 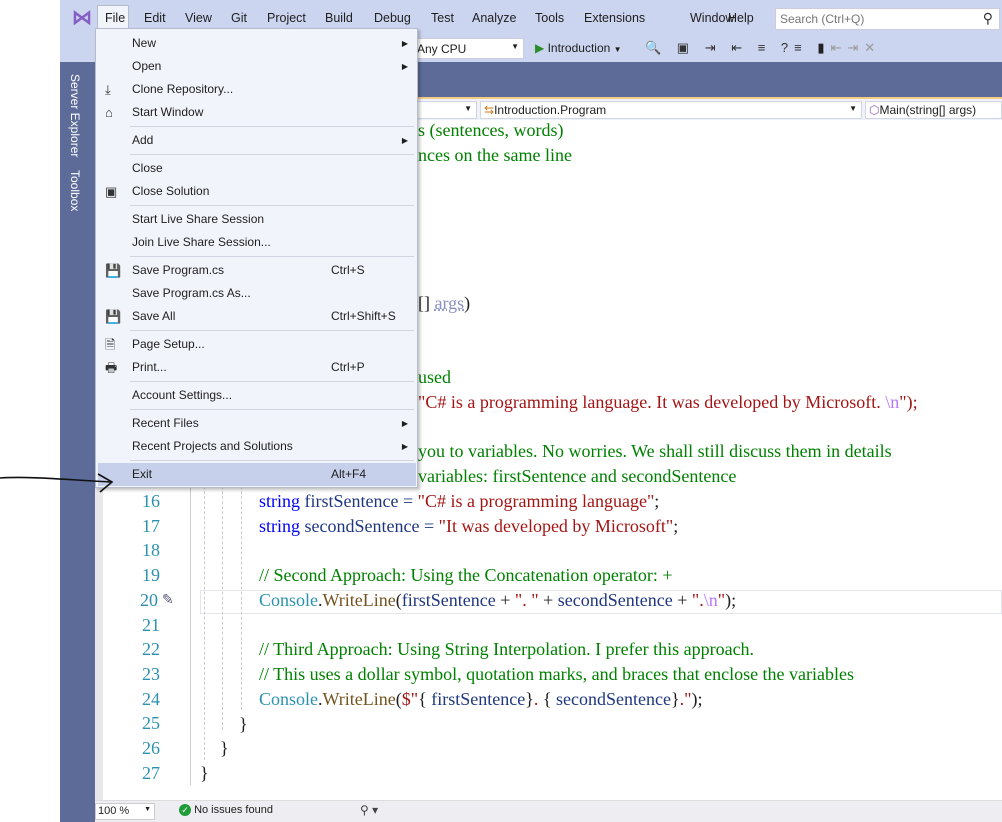 What do you see at coordinates (257, 43) in the screenshot?
I see `menu-item-new: New ▶` at bounding box center [257, 43].